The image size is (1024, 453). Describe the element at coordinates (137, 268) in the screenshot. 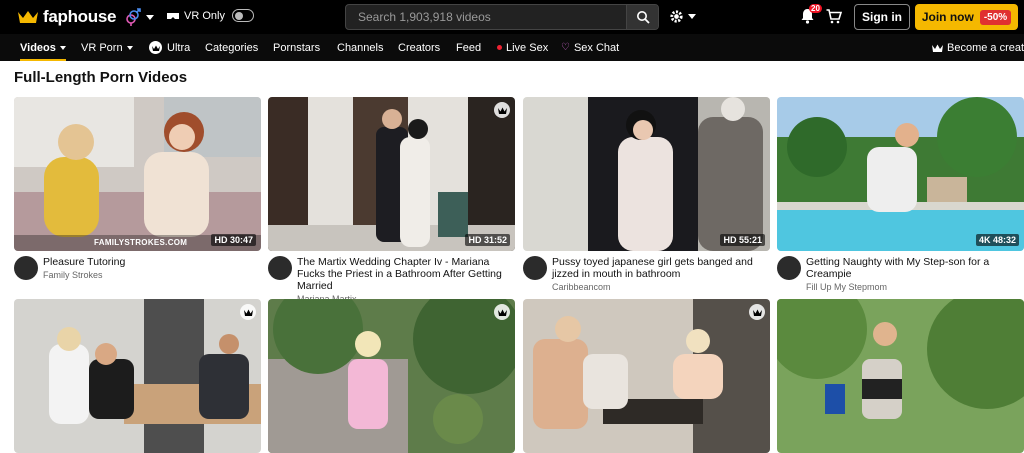

I see `video-meta: Pleasure Tutoring Family Strokes` at that location.